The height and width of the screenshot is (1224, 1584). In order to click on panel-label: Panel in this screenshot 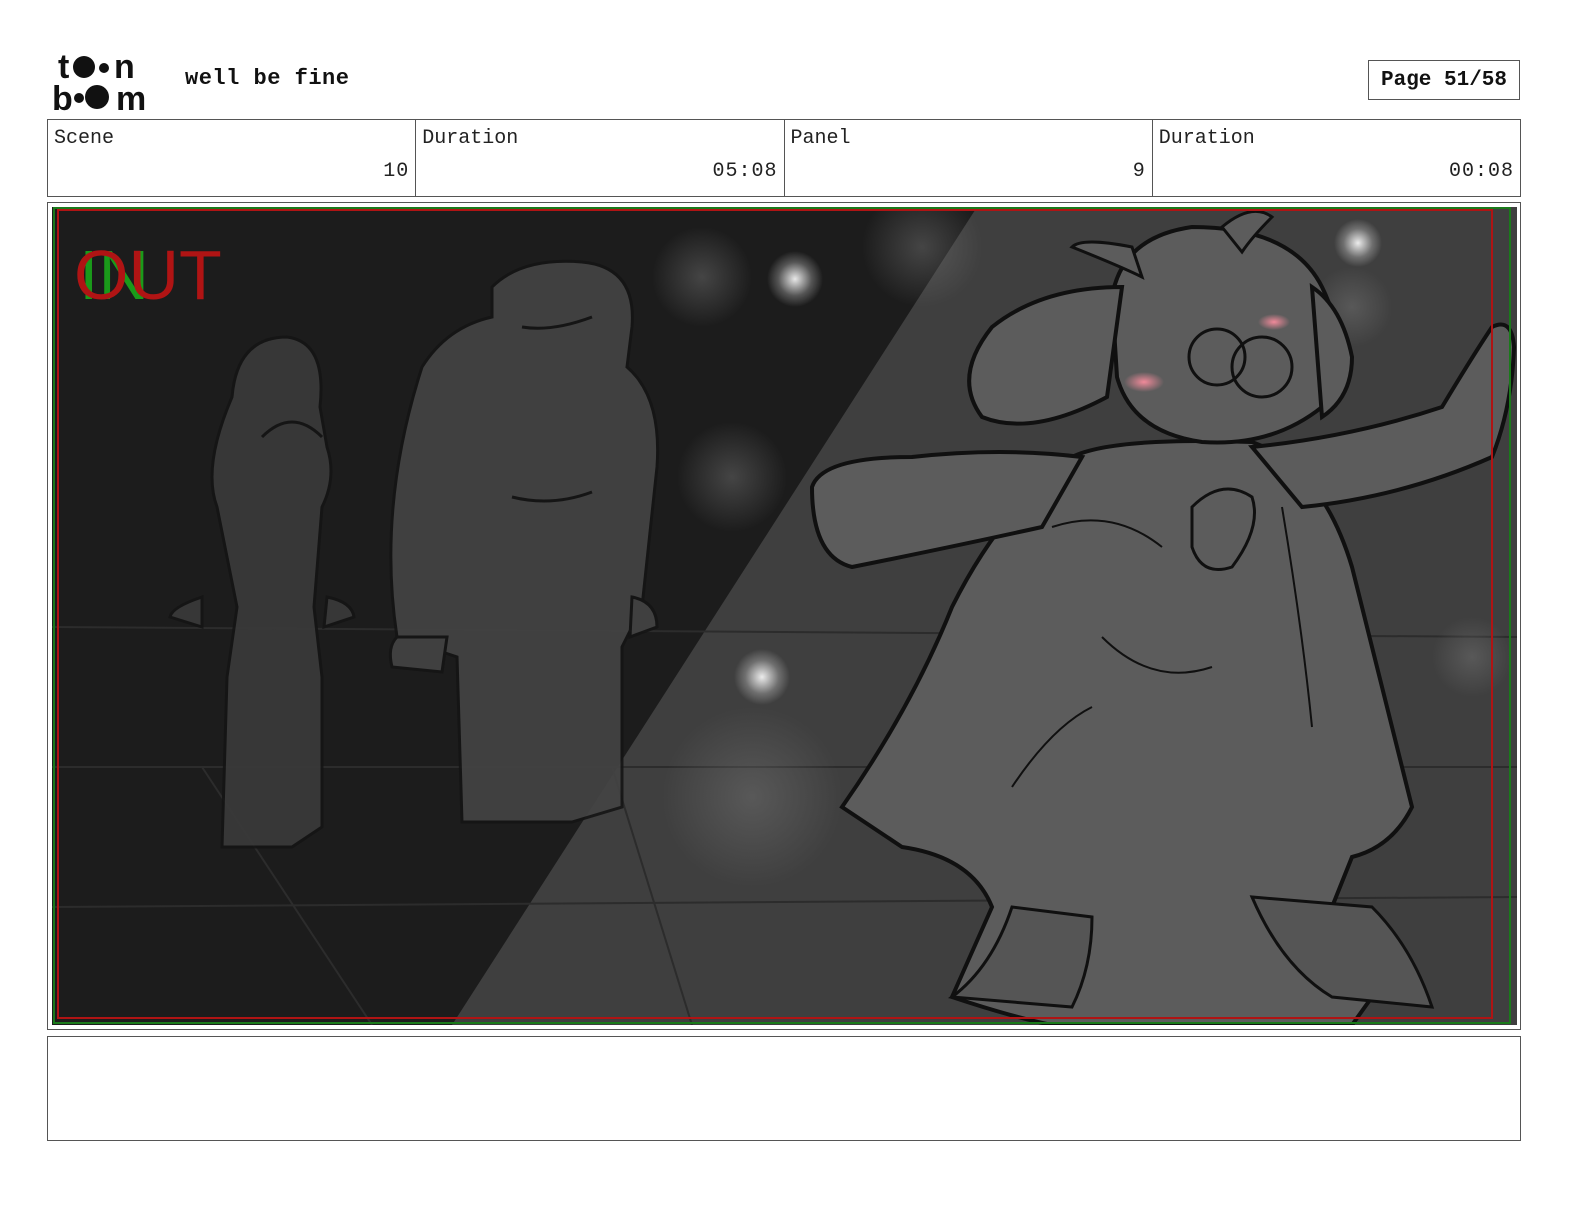, I will do `click(820, 138)`.